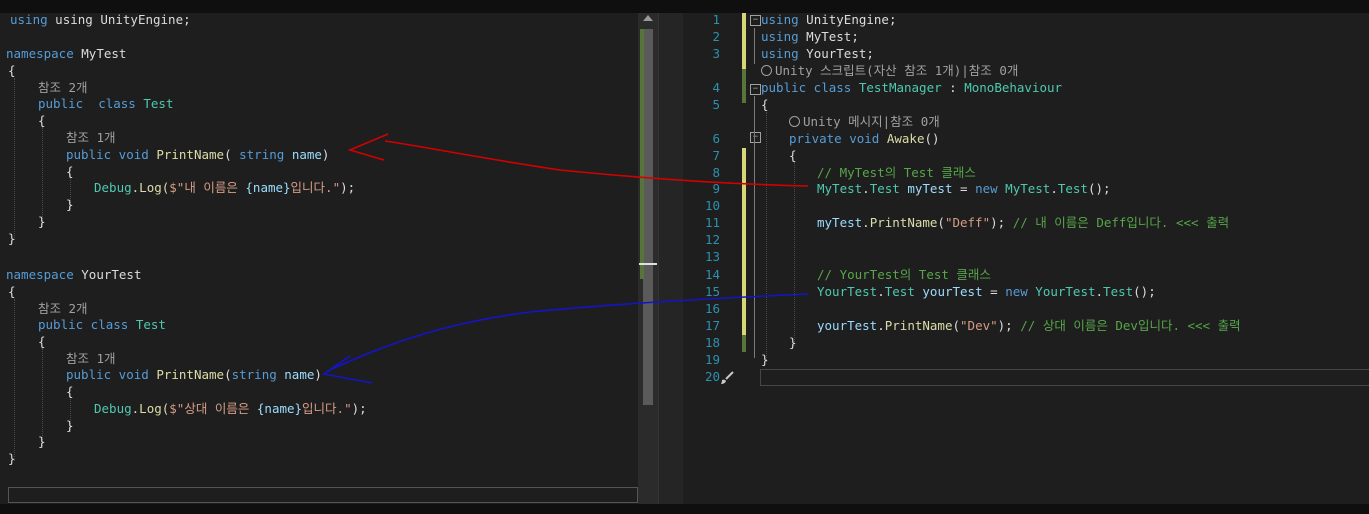 The height and width of the screenshot is (514, 1369). Describe the element at coordinates (712, 256) in the screenshot. I see `line-number: 13` at that location.